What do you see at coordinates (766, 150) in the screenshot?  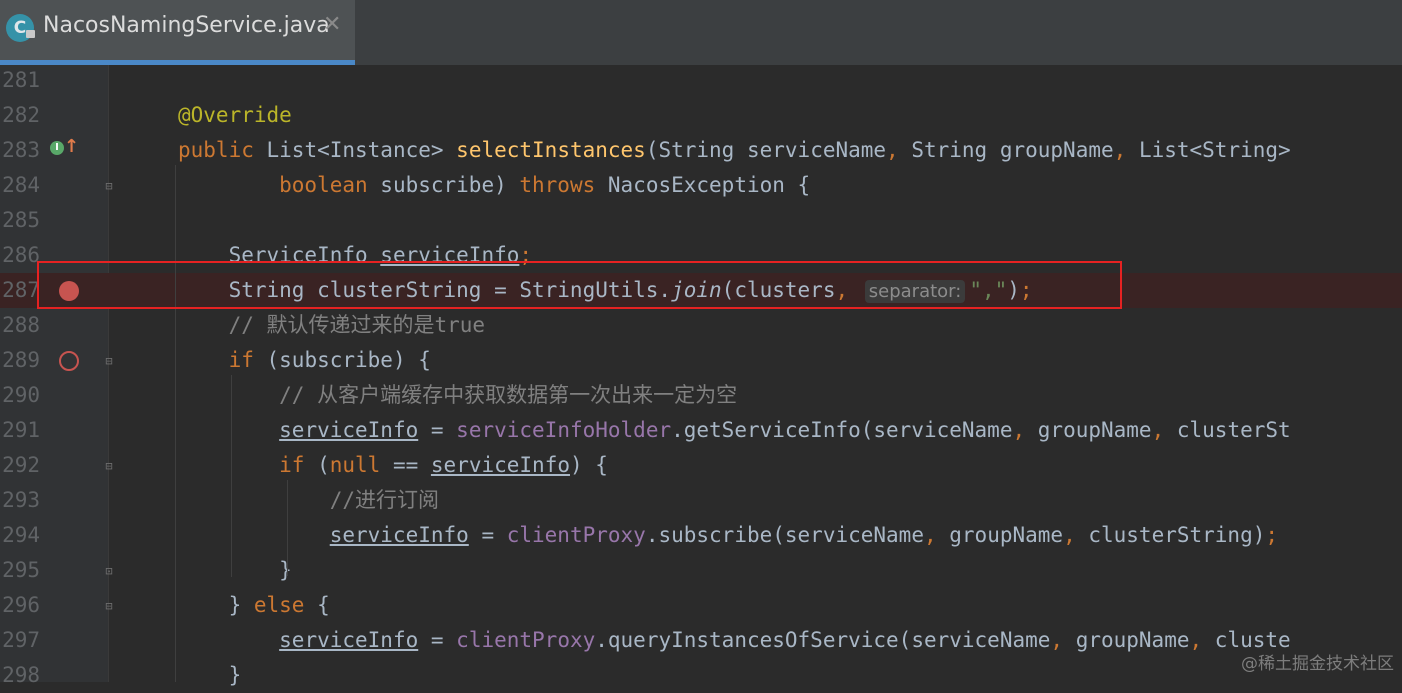 I see `code-token: (String serviceName` at bounding box center [766, 150].